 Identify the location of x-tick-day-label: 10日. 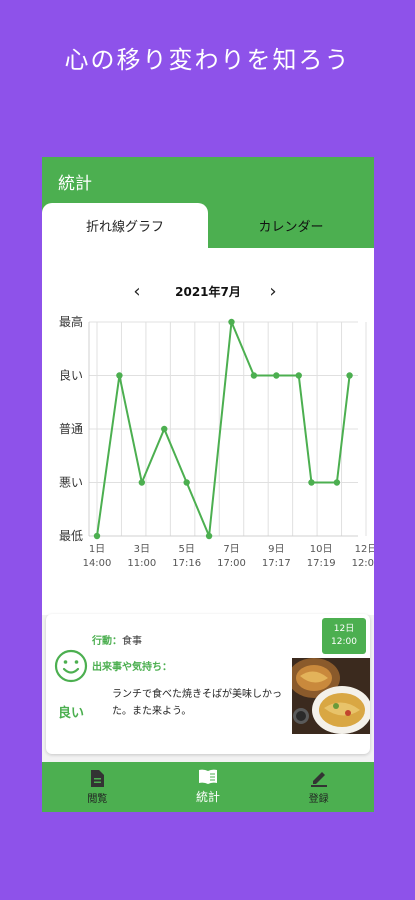
(321, 549).